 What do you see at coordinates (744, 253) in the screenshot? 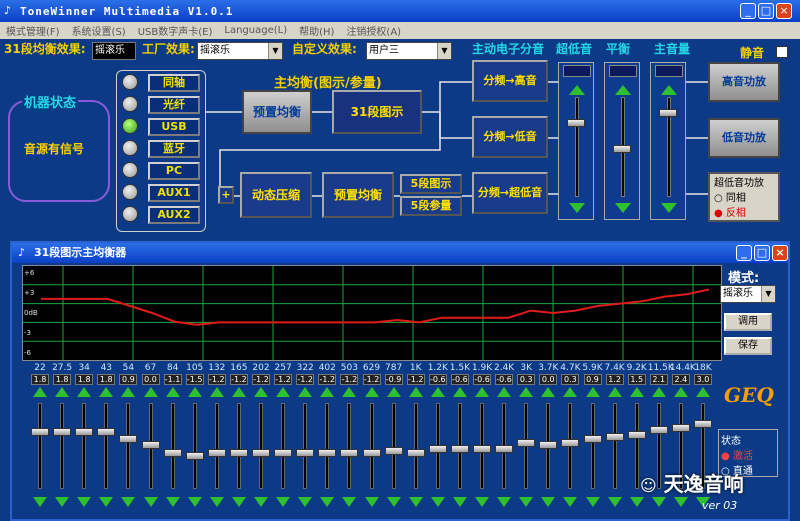
I see `minimize-button: _` at bounding box center [744, 253].